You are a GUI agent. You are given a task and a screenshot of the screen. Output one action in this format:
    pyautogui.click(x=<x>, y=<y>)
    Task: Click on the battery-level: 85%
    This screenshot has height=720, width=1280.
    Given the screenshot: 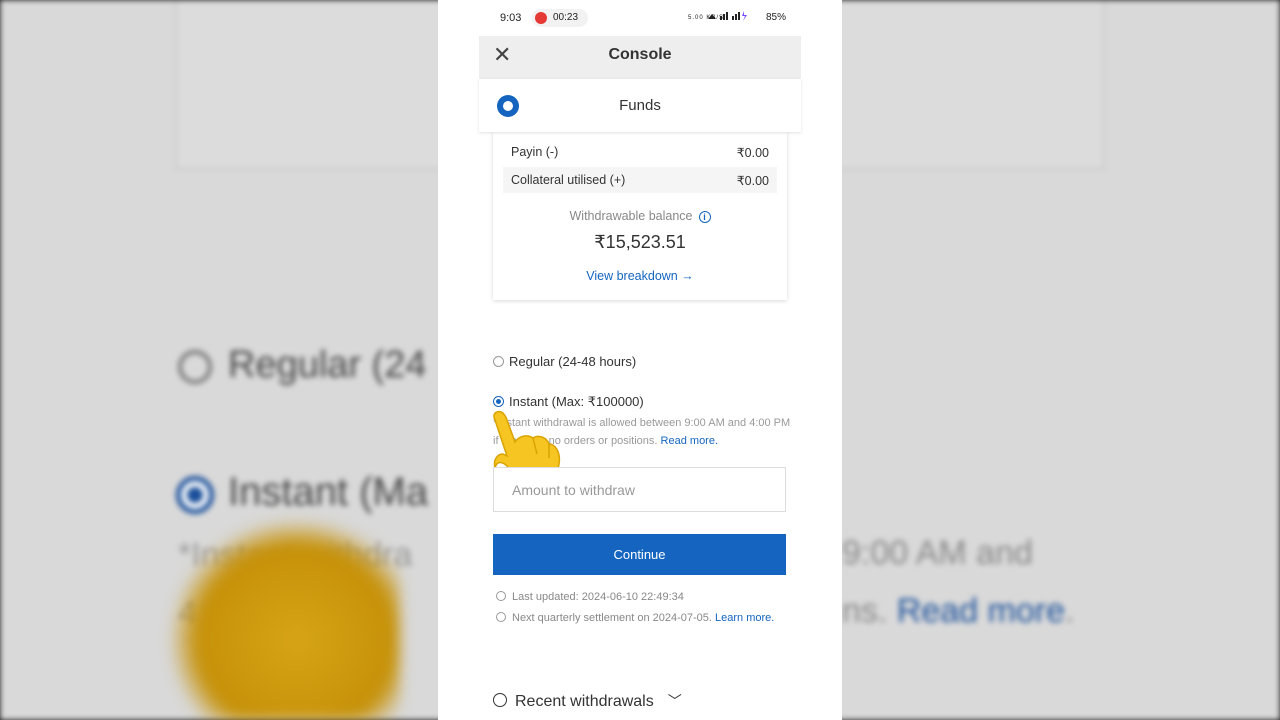 What is the action you would take?
    pyautogui.click(x=775, y=17)
    